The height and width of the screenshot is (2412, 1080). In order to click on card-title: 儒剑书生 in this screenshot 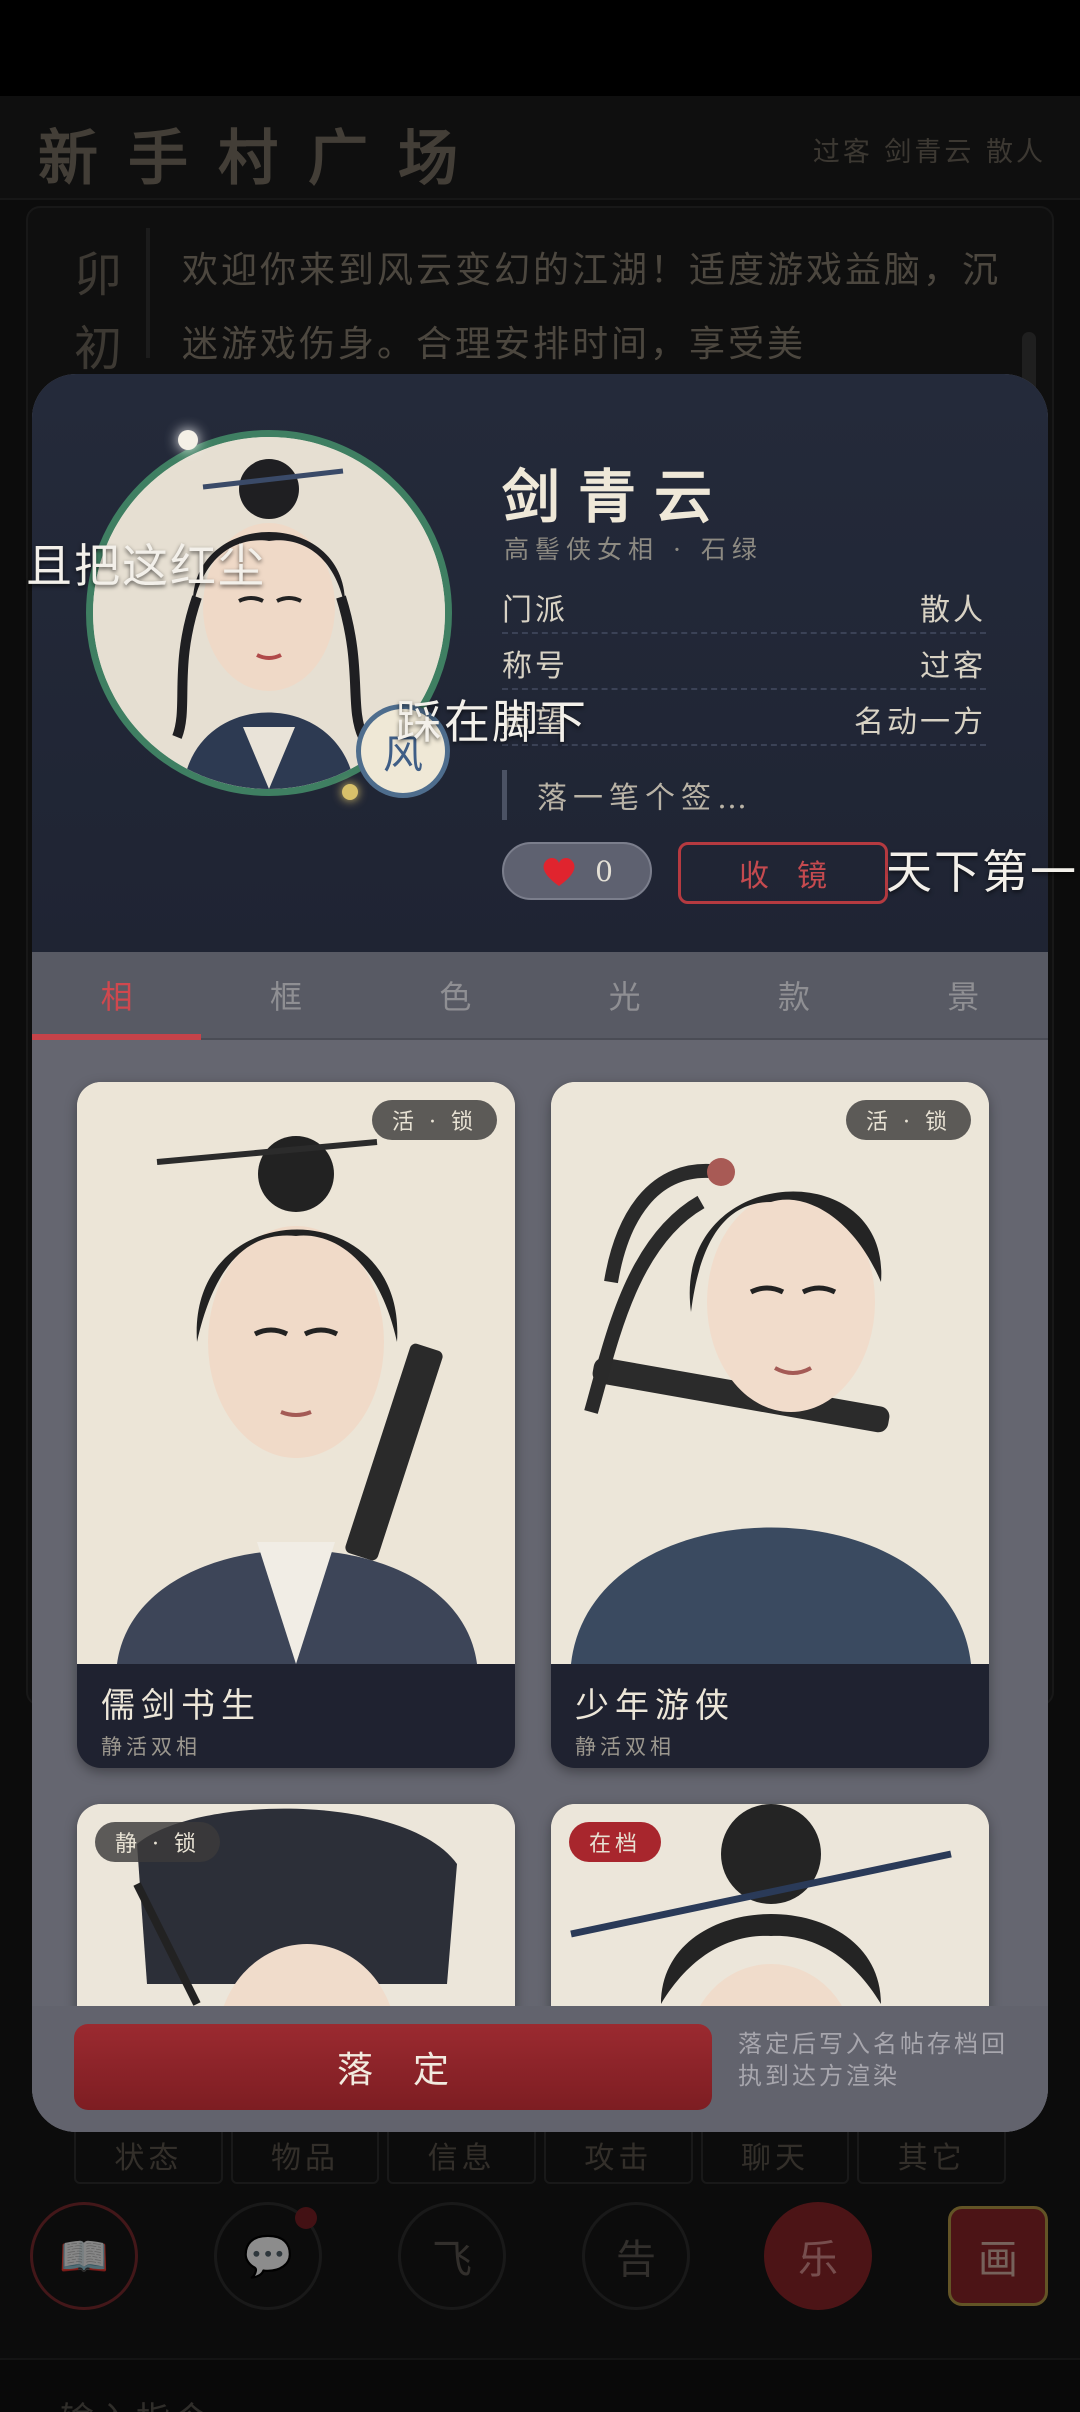, I will do `click(181, 1706)`.